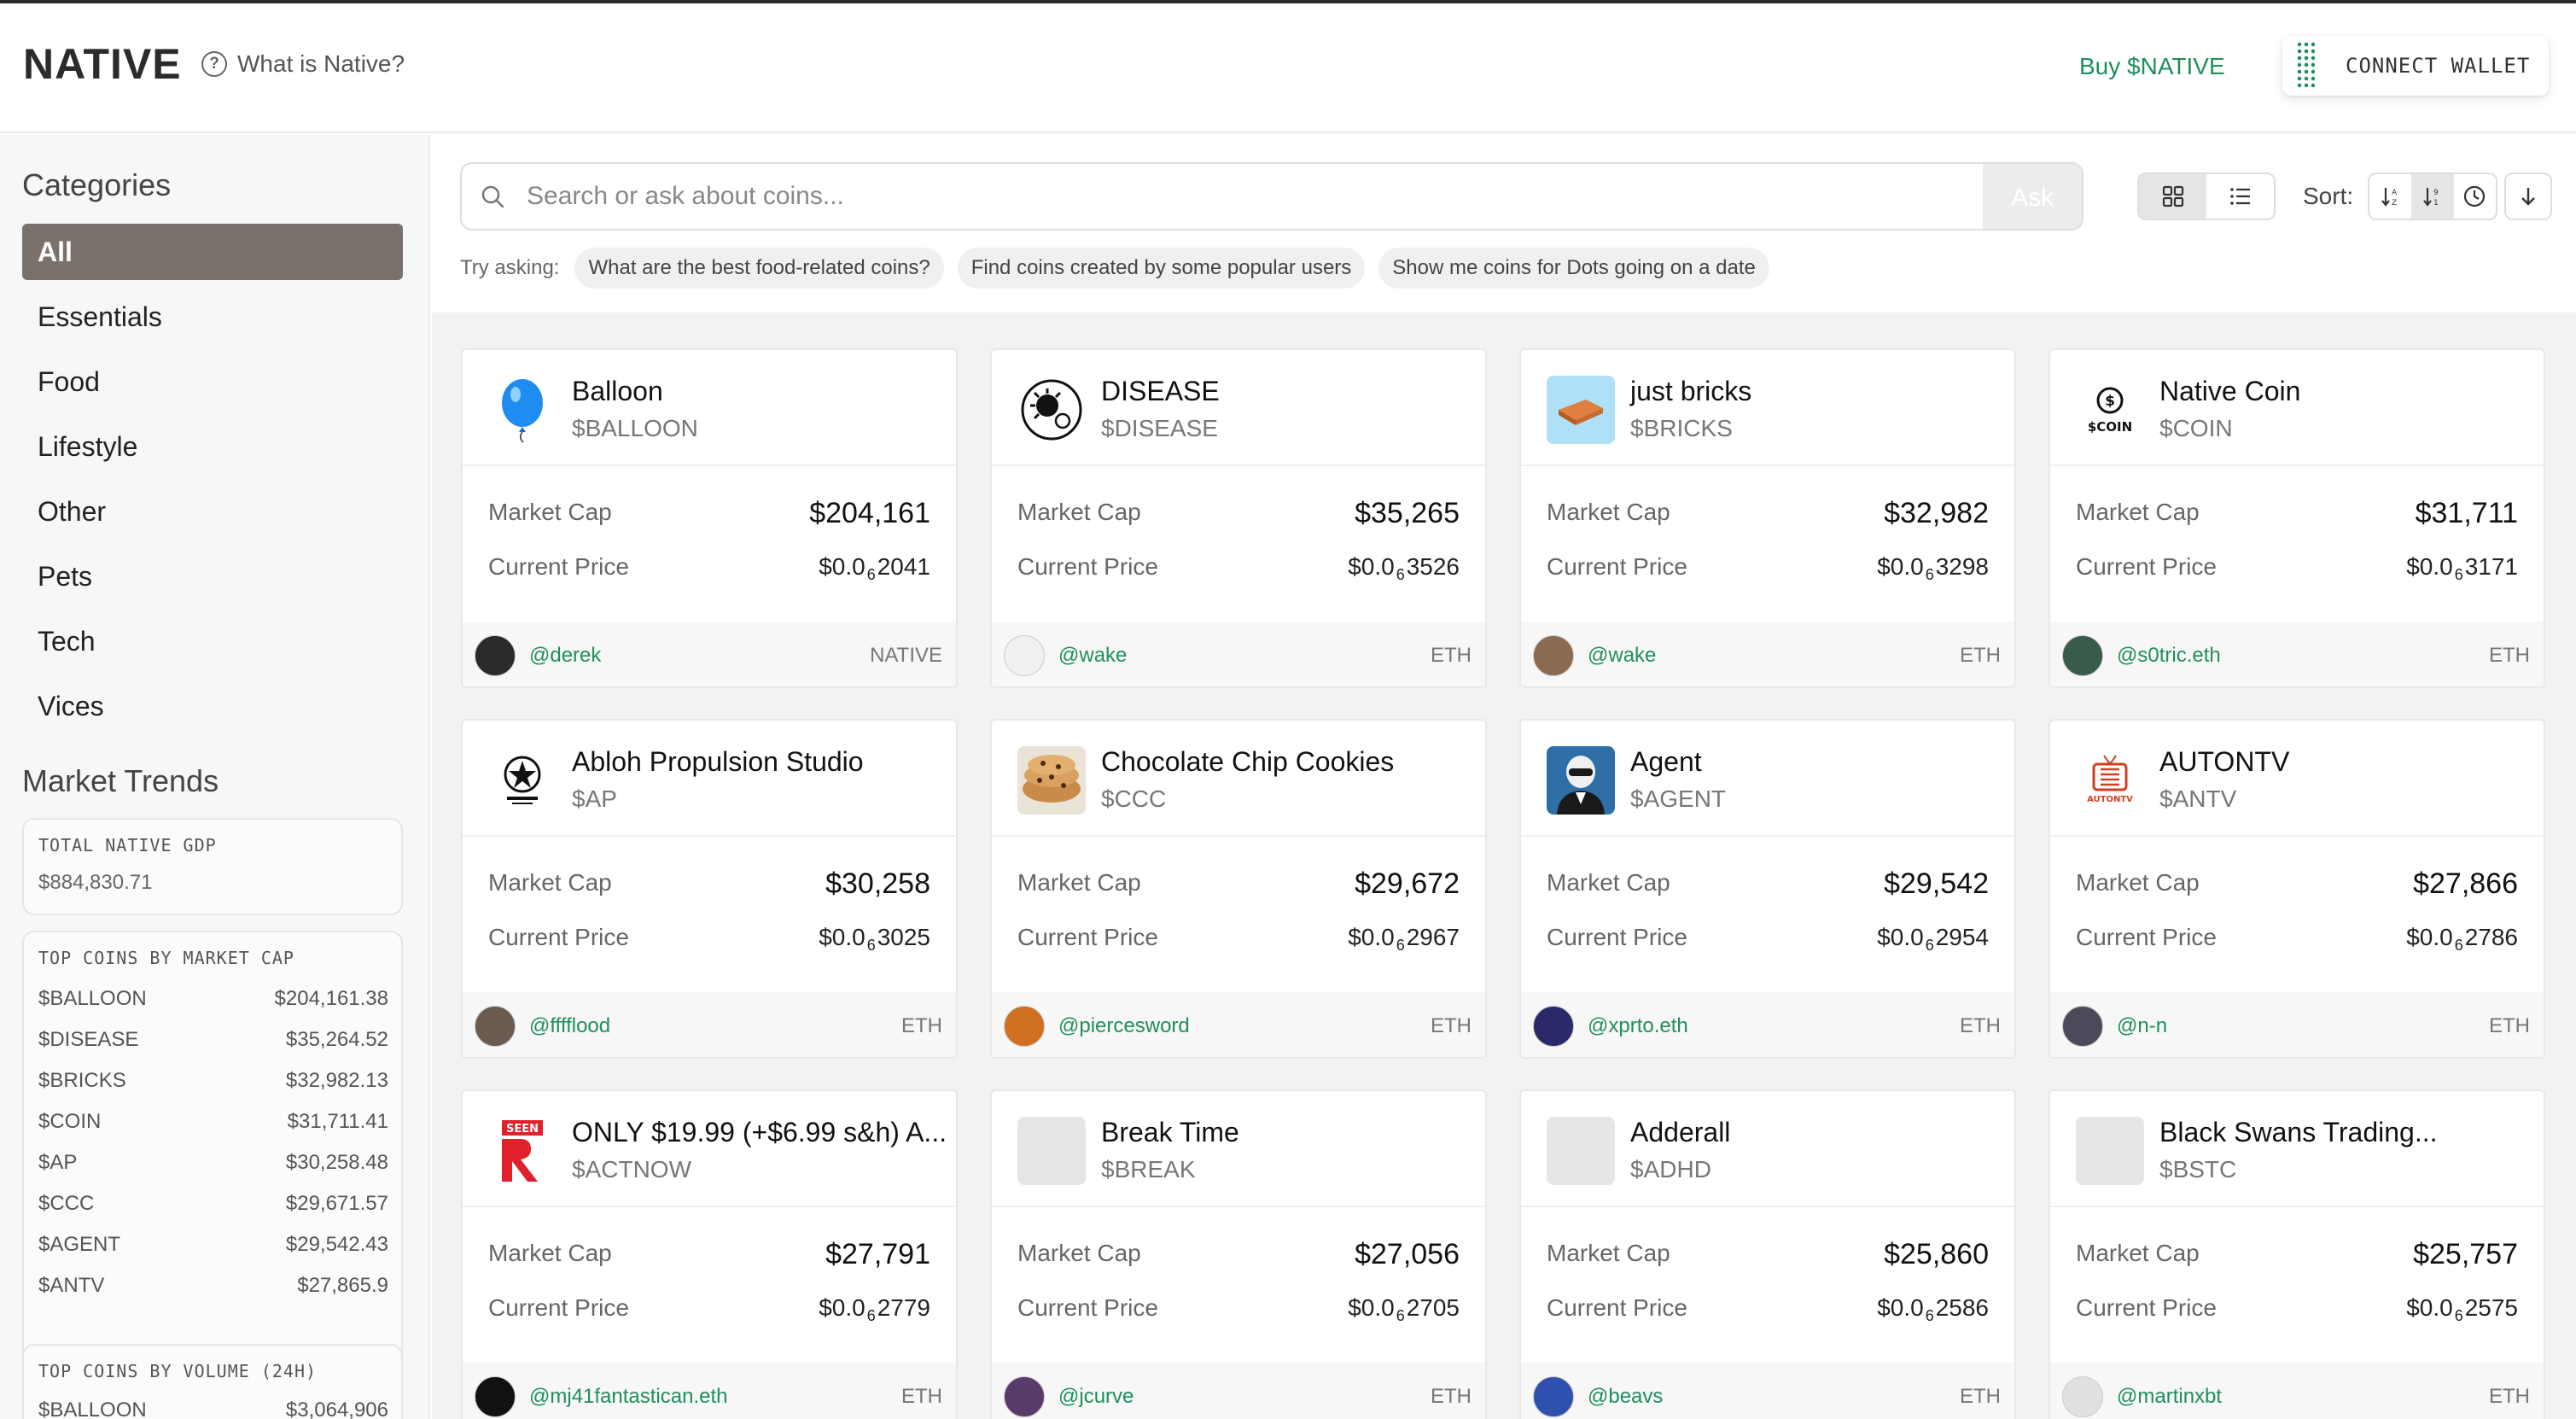 The width and height of the screenshot is (2576, 1419). I want to click on creator-handle: @s0tric.eth, so click(2169, 656).